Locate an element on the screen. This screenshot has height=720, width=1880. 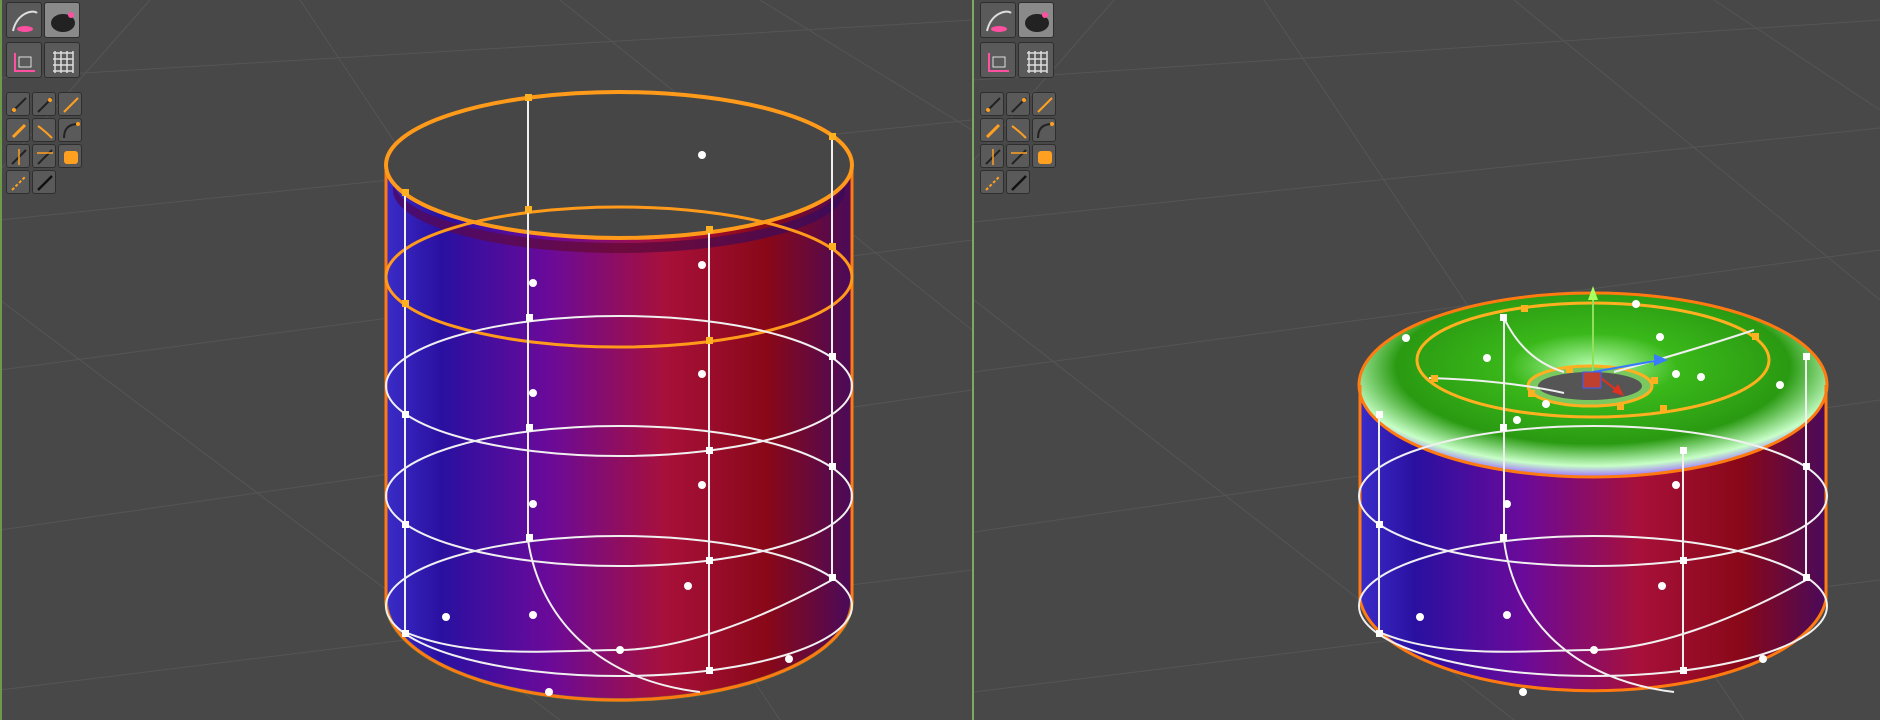
window-edge is located at coordinates (1, 360).